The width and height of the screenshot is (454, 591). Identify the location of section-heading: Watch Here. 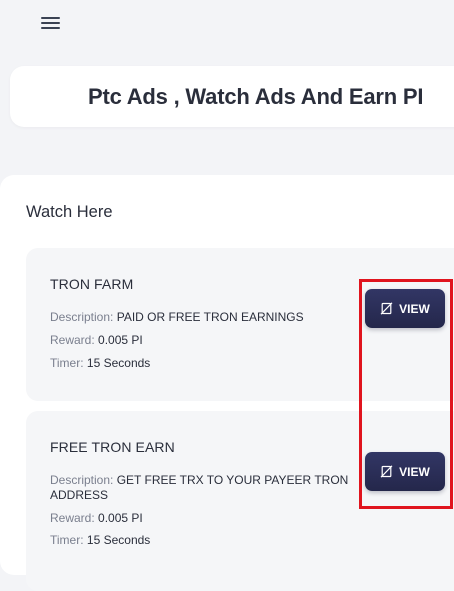
(69, 212).